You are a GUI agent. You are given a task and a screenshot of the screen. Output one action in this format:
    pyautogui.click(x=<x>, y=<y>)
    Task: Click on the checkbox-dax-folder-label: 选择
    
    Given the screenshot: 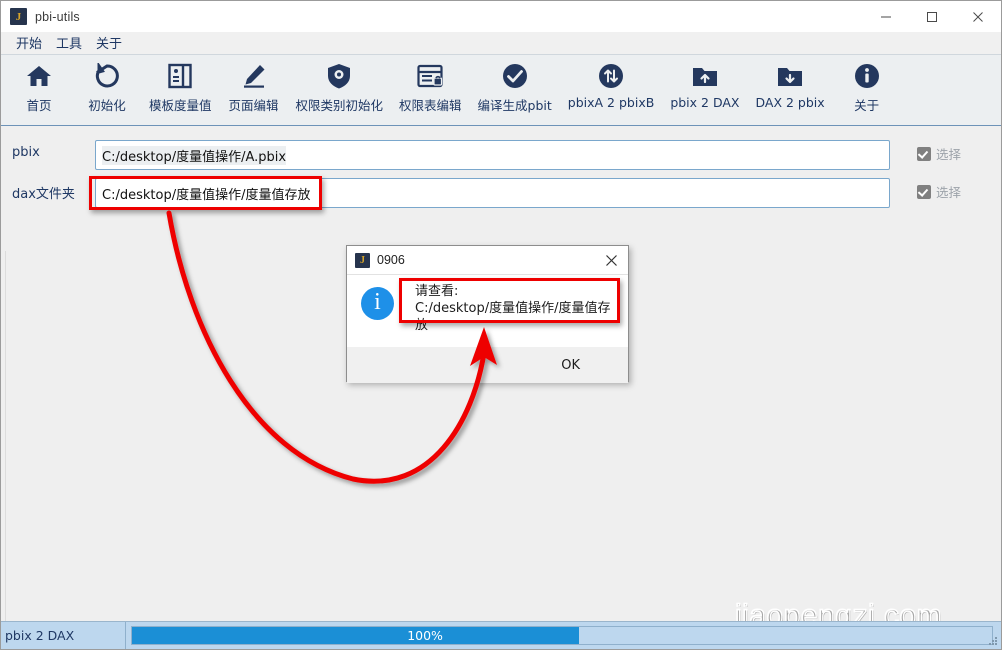 What is the action you would take?
    pyautogui.click(x=949, y=192)
    